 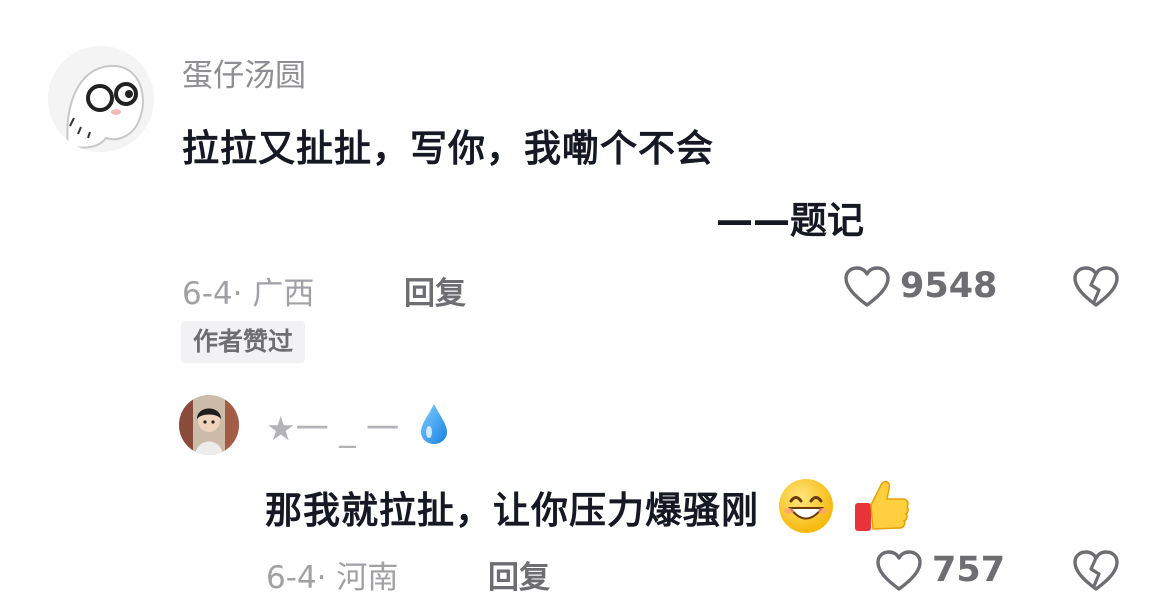 I want to click on avatar, so click(x=101, y=99).